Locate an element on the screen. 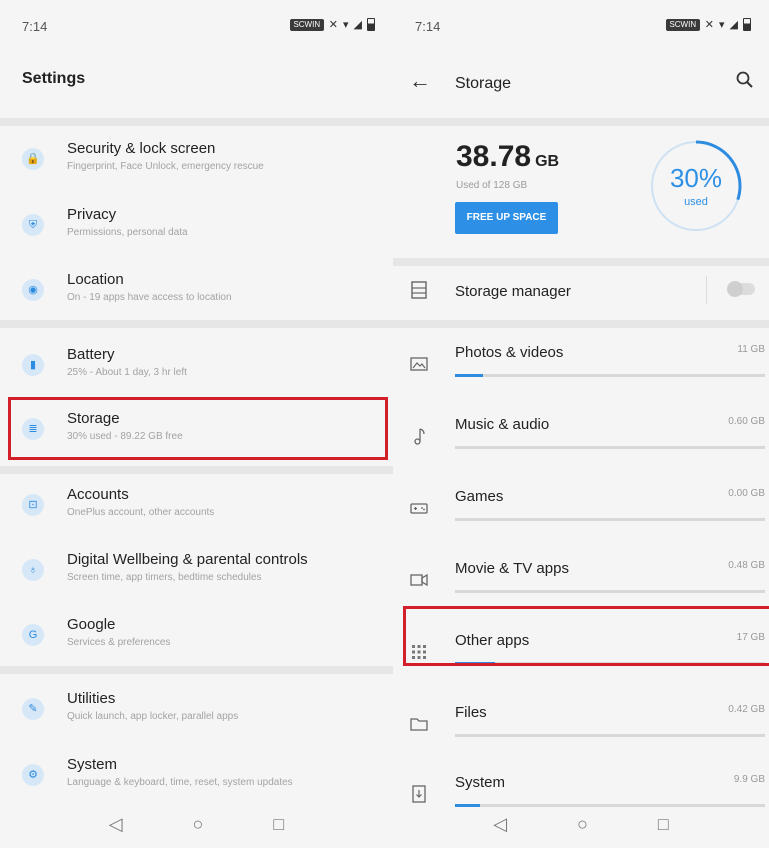 This screenshot has width=769, height=848. folder-icon is located at coordinates (419, 724).